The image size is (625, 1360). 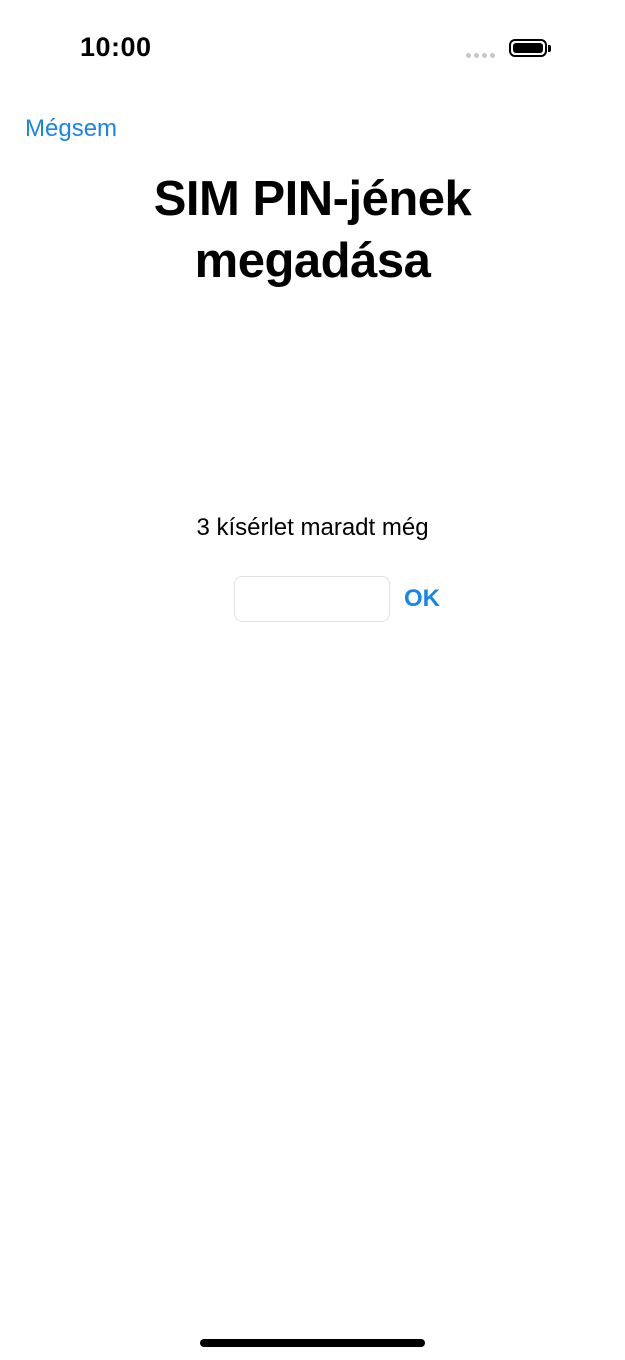 I want to click on battery-cap, so click(x=549, y=48).